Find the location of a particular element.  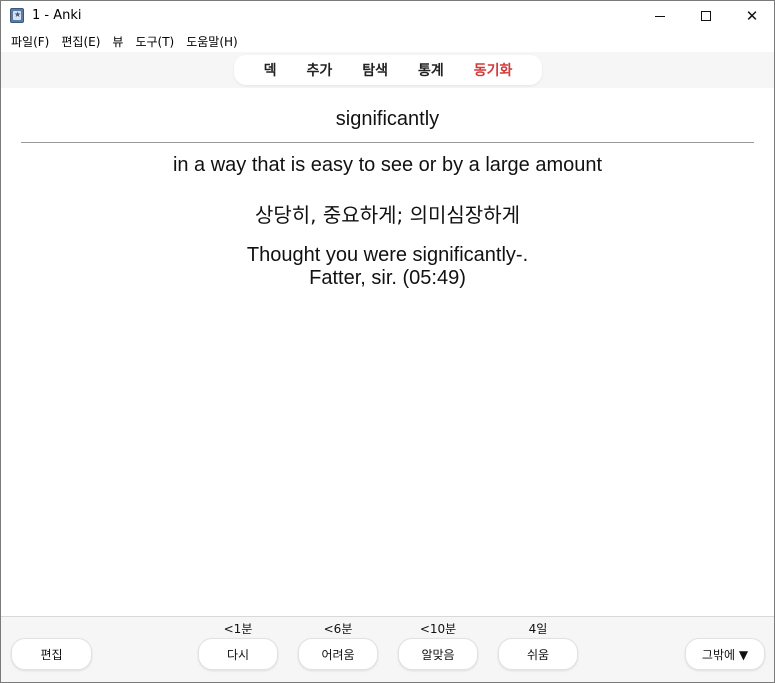

minimize-button is located at coordinates (660, 16).